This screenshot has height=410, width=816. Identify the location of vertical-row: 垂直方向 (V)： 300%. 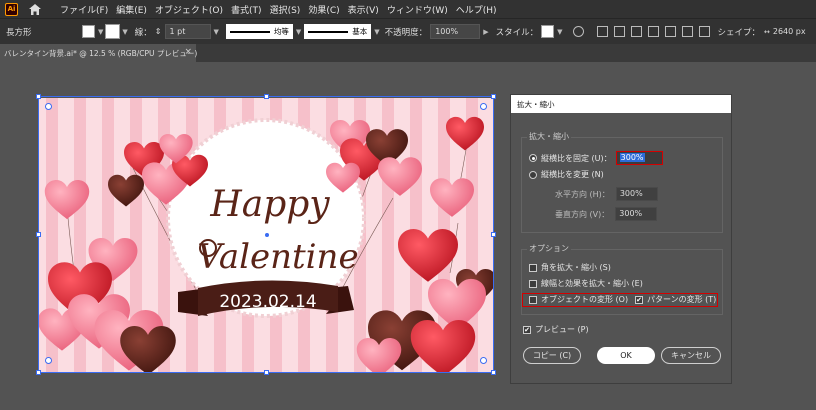
(606, 214).